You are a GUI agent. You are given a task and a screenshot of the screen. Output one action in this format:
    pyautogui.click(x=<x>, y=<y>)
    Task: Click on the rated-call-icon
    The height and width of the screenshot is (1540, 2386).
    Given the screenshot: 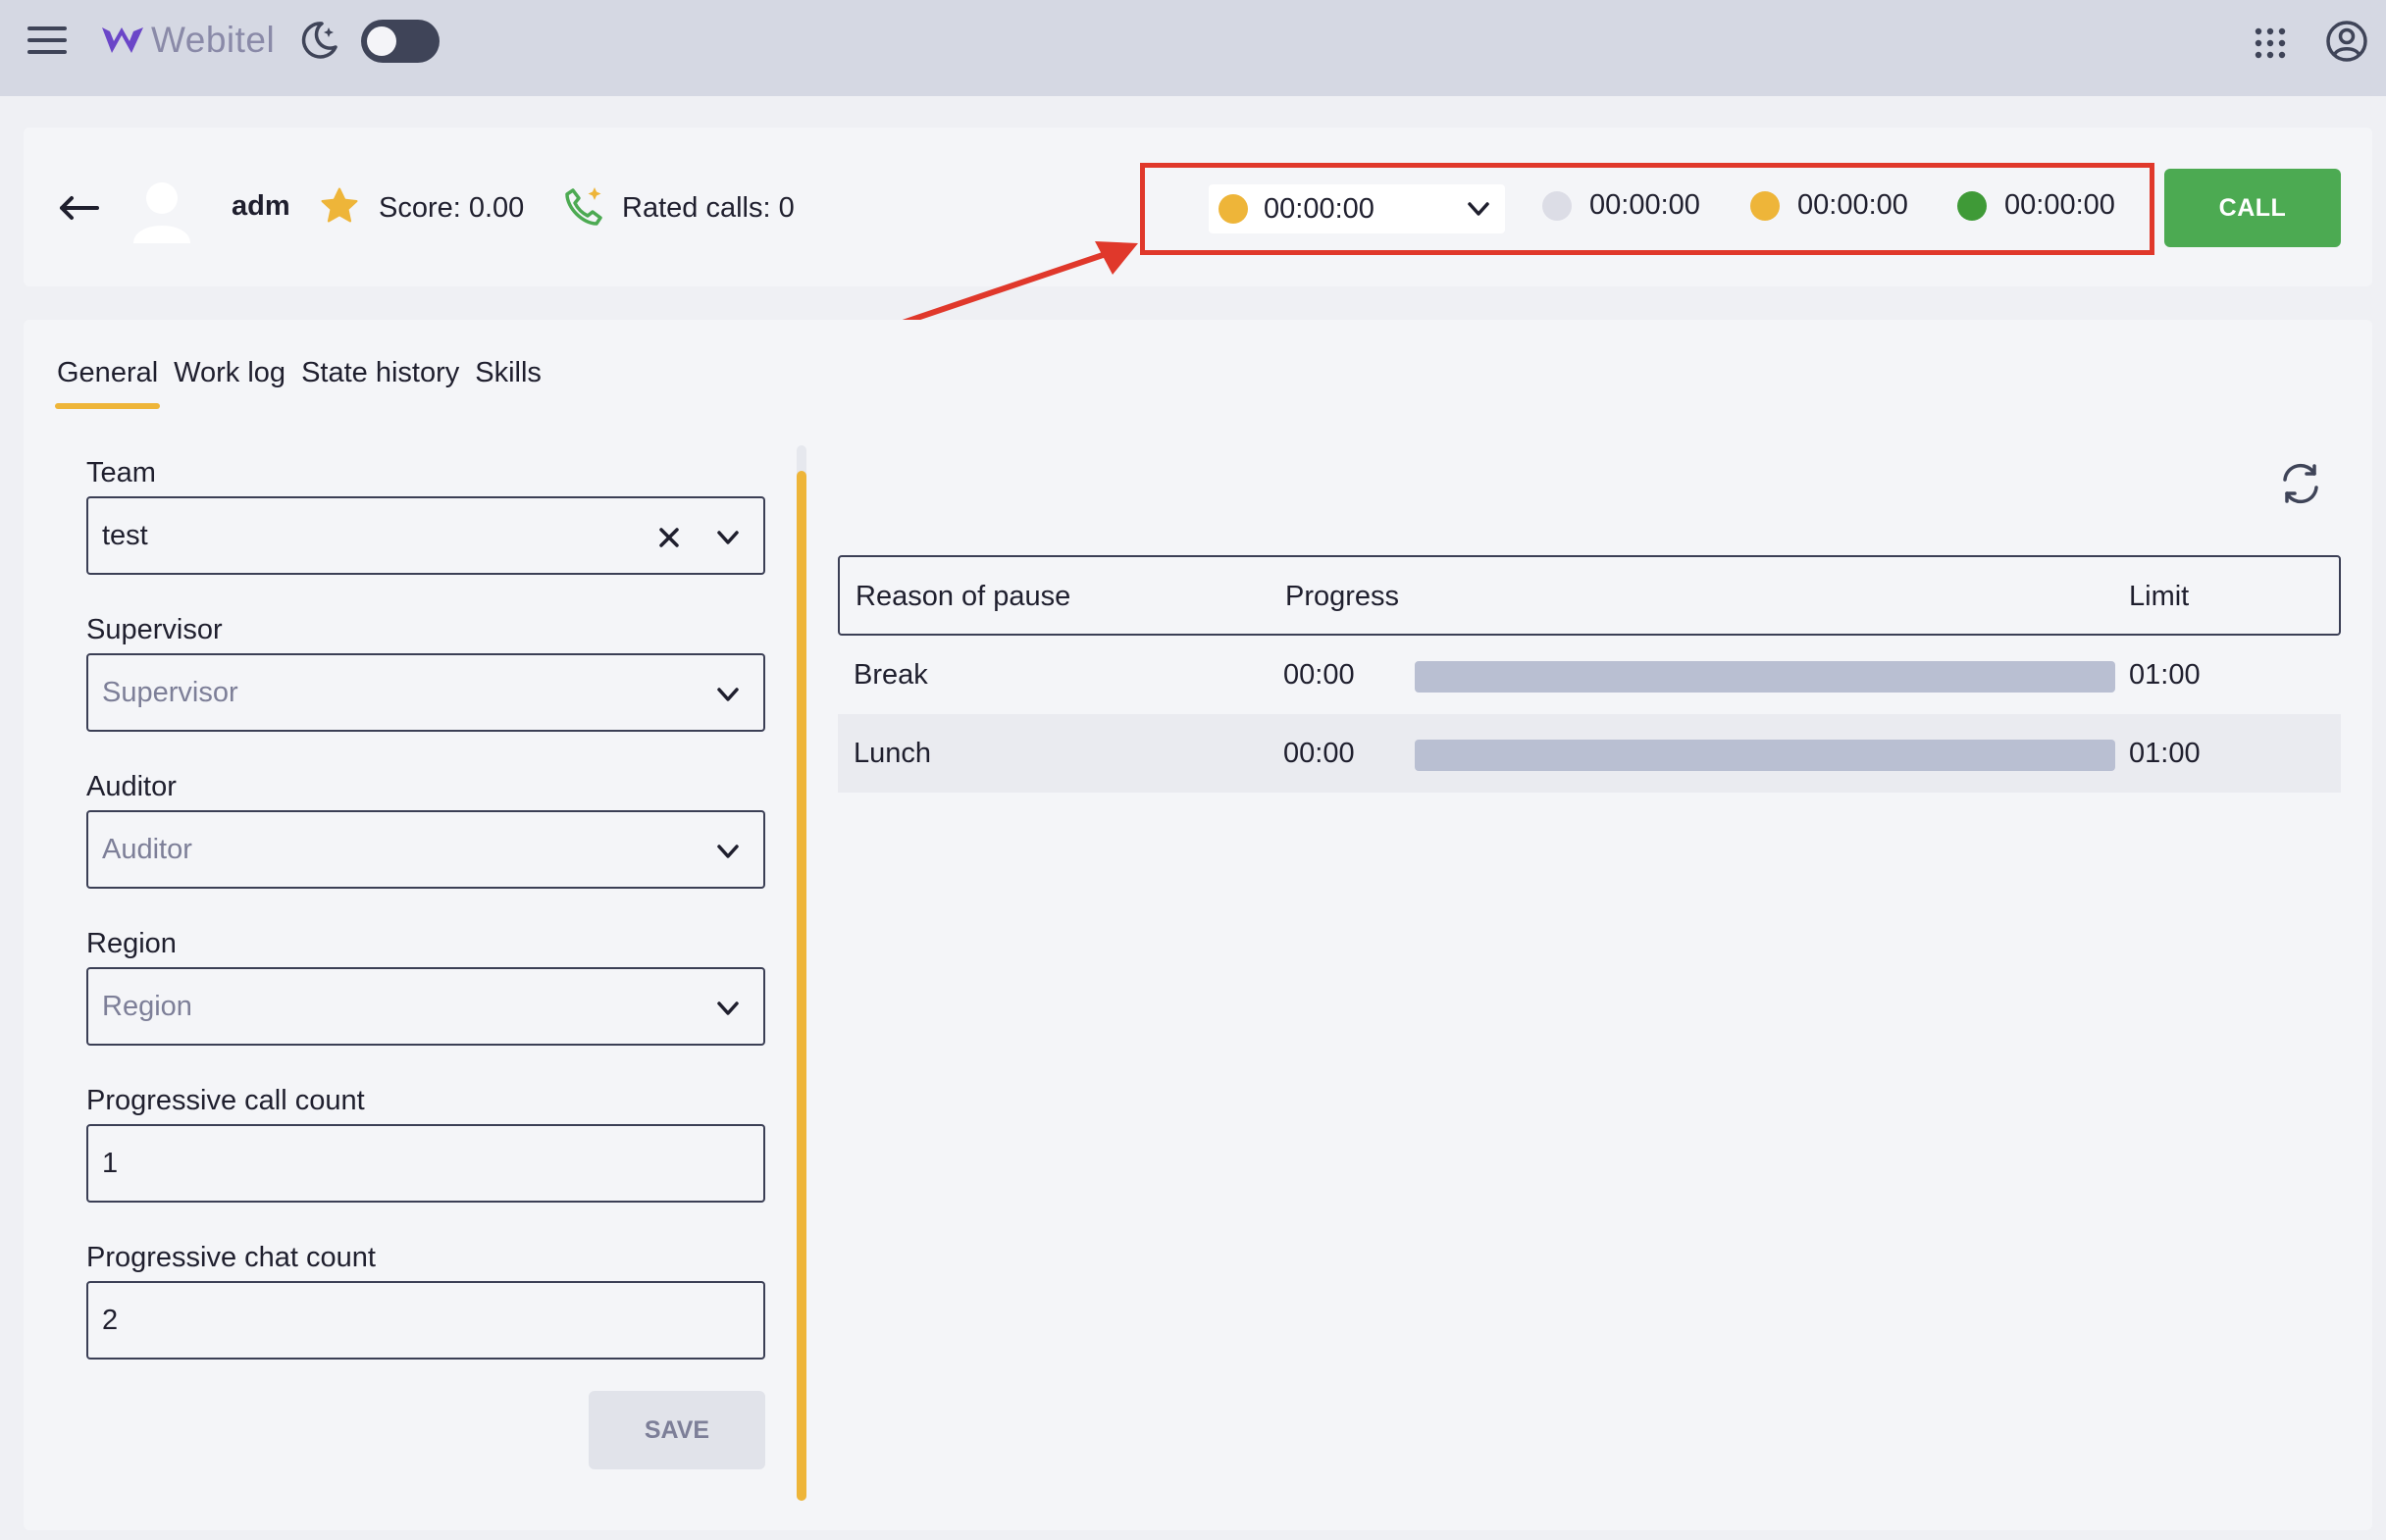 What is the action you would take?
    pyautogui.click(x=583, y=207)
    